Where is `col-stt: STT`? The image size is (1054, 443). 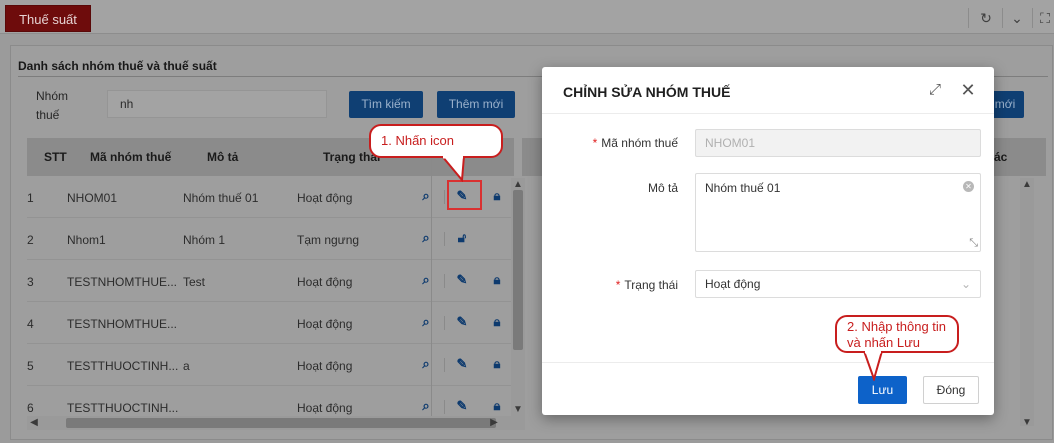
col-stt: STT is located at coordinates (55, 157).